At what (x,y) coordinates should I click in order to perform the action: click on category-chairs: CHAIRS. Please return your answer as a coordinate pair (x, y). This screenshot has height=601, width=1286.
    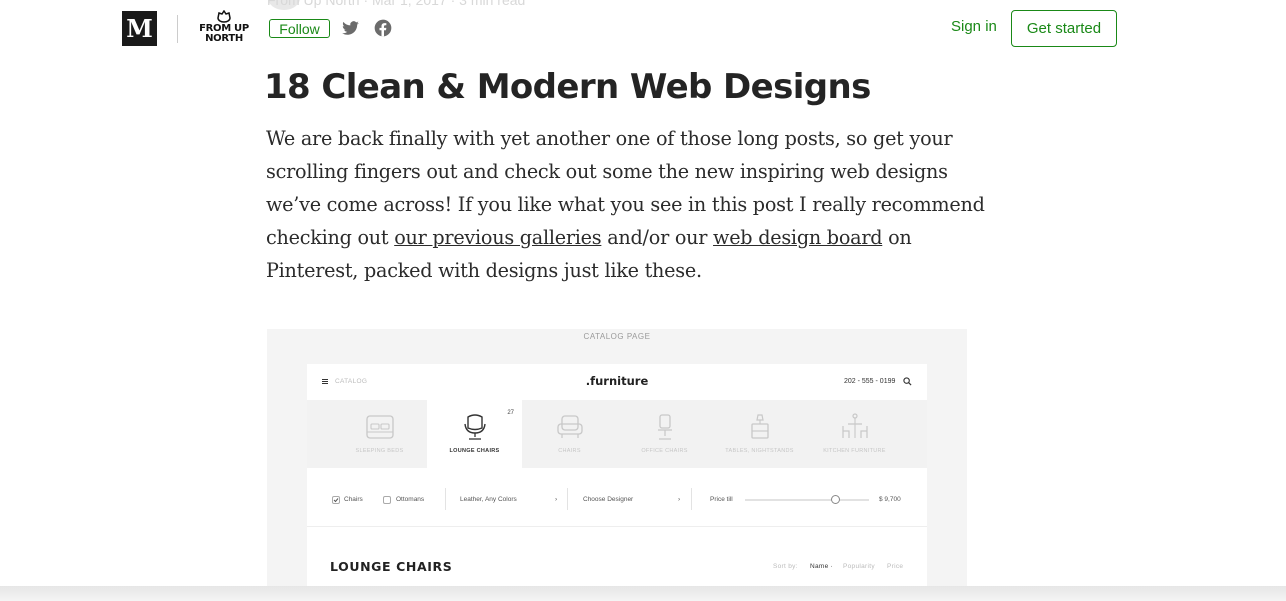
    Looking at the image, I should click on (569, 434).